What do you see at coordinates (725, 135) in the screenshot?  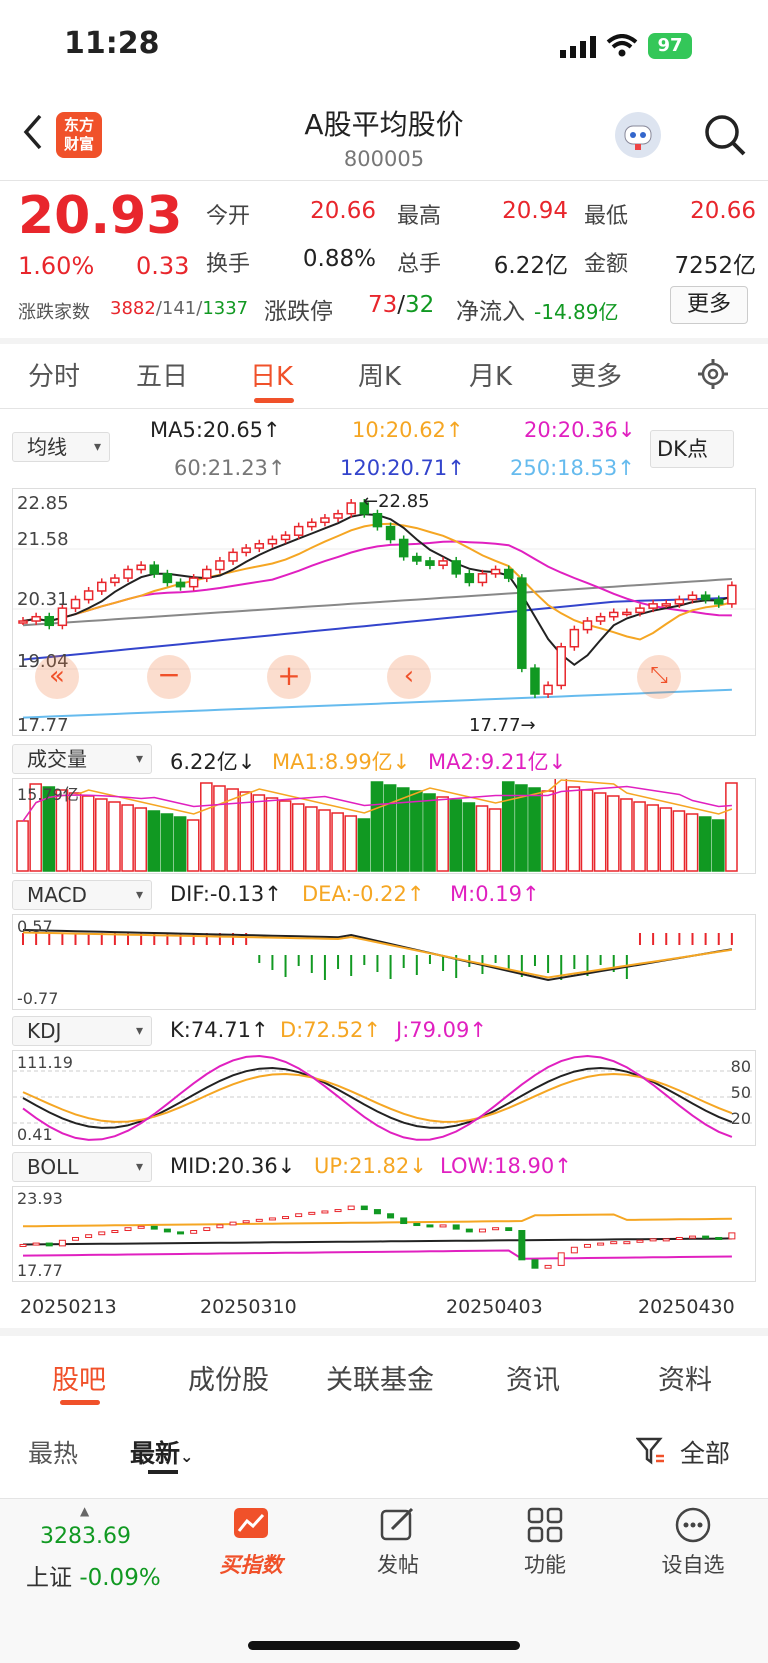 I see `search-icon` at bounding box center [725, 135].